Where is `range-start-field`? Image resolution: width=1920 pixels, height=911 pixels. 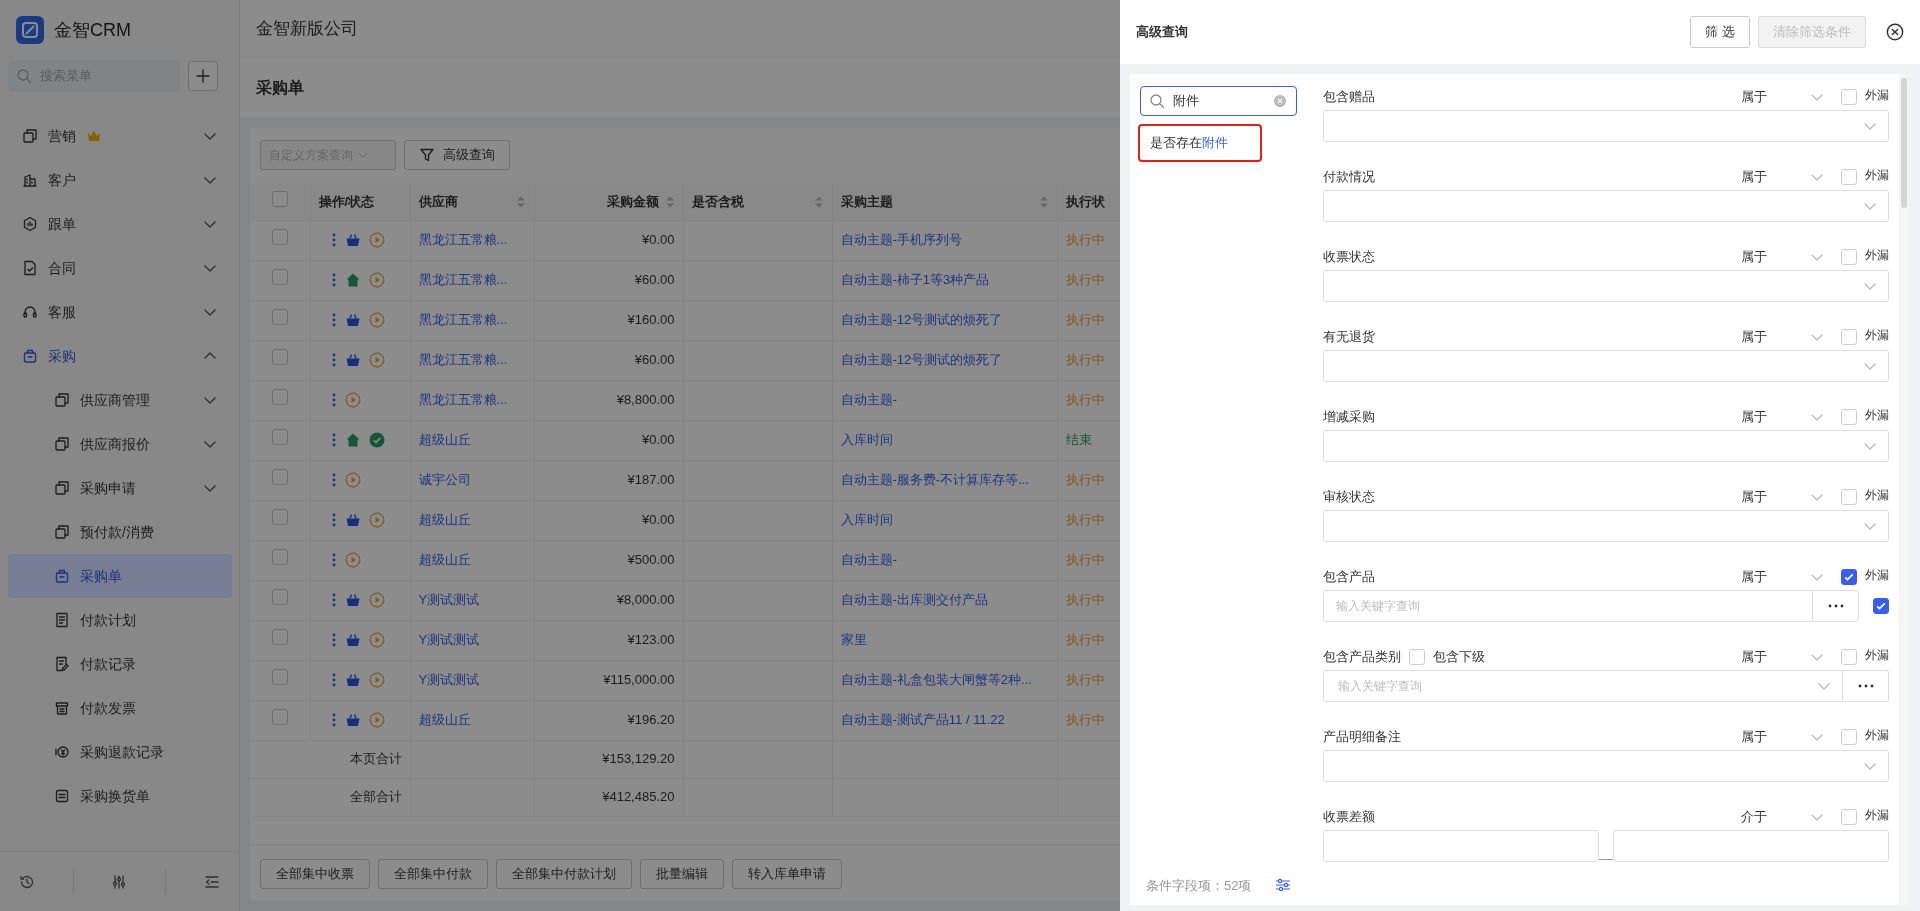
range-start-field is located at coordinates (1461, 846).